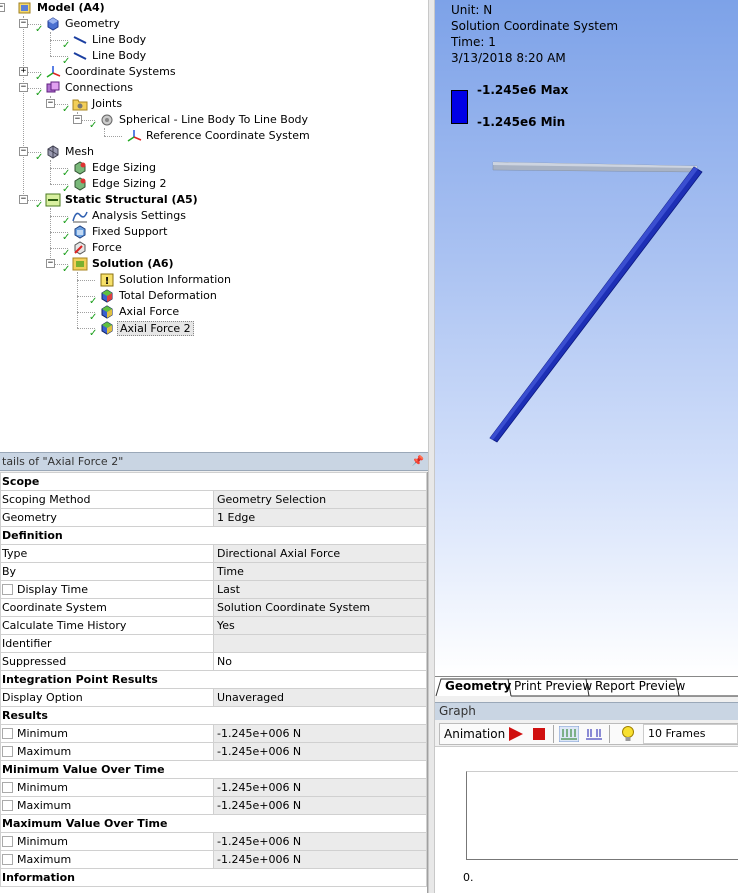 The image size is (738, 893). I want to click on property-value: Unaveraged, so click(320, 697).